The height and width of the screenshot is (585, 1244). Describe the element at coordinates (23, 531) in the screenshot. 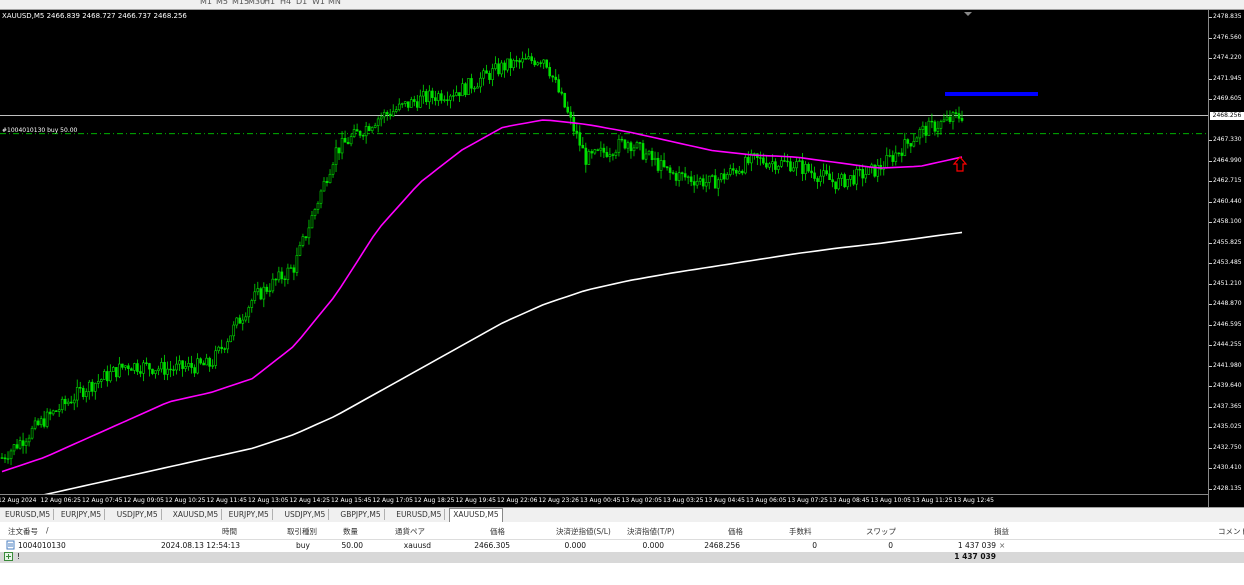

I see `table-header: 注文番号` at that location.